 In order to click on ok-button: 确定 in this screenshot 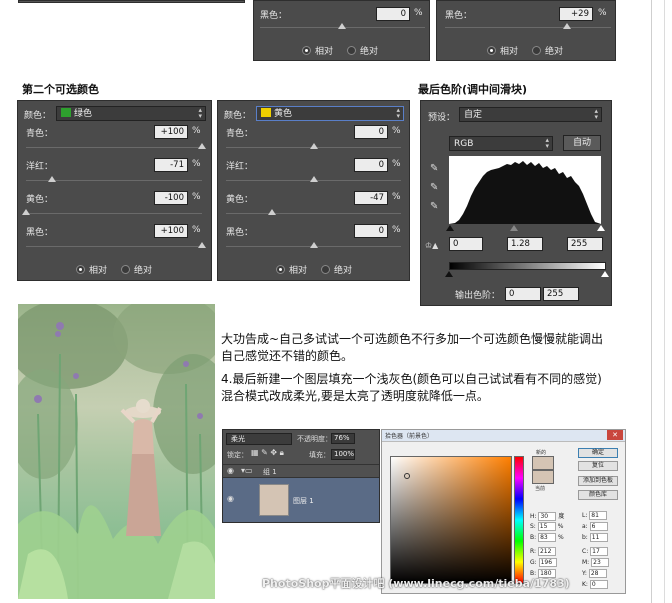, I will do `click(598, 453)`.